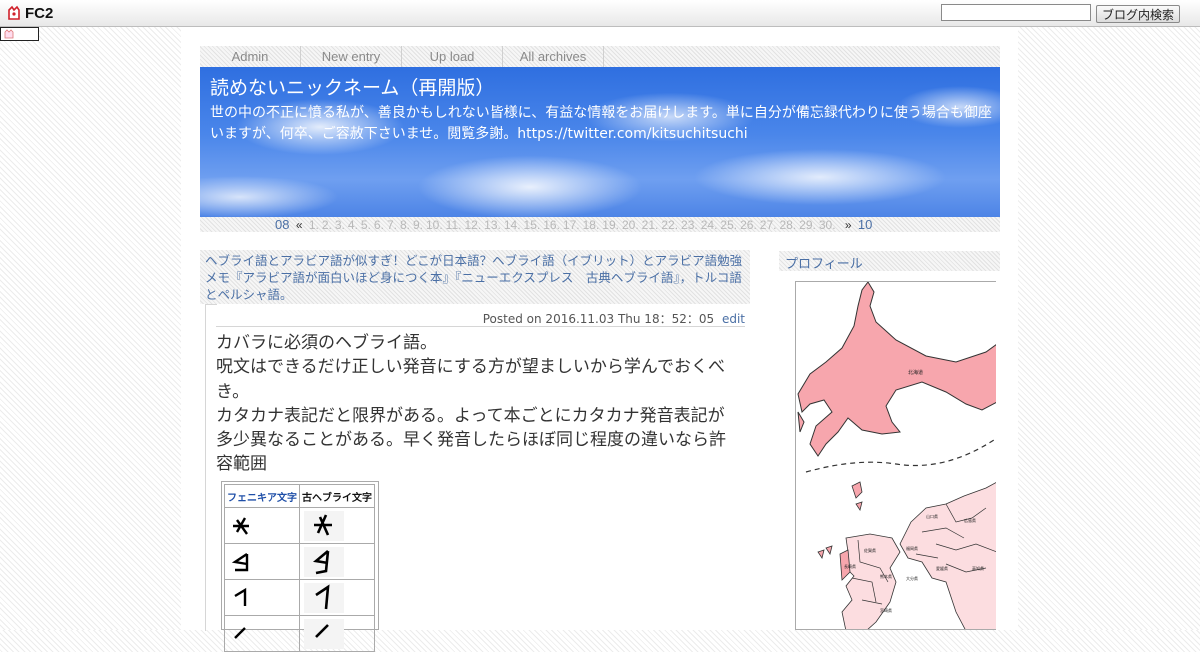  Describe the element at coordinates (729, 225) in the screenshot. I see `calendar-day: 25.` at that location.